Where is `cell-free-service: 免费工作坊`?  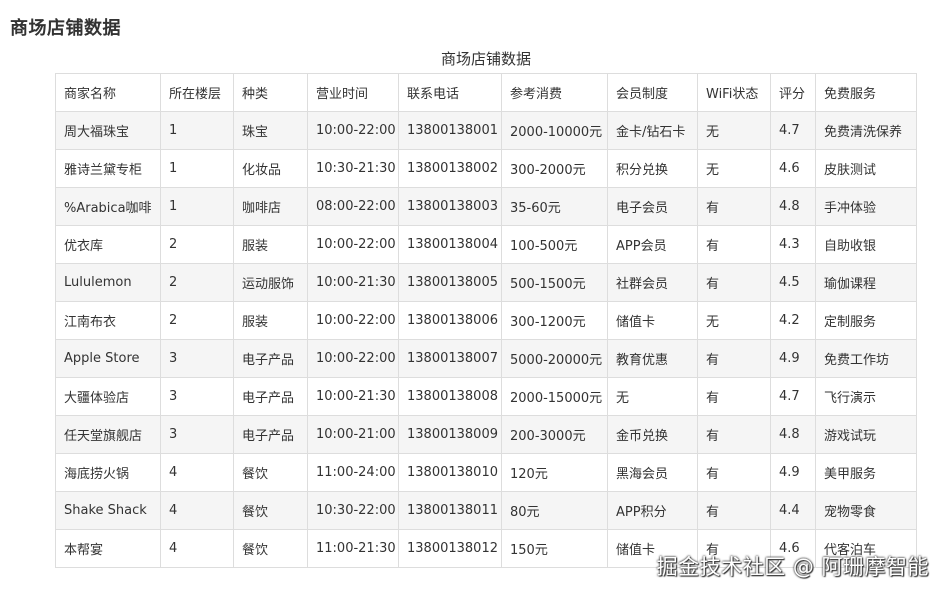 cell-free-service: 免费工作坊 is located at coordinates (866, 358).